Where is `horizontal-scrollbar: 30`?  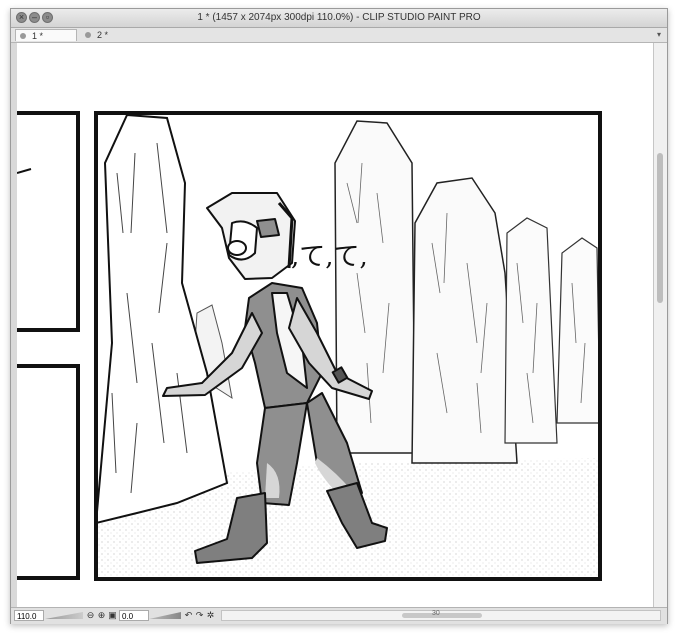 horizontal-scrollbar: 30 is located at coordinates (441, 615).